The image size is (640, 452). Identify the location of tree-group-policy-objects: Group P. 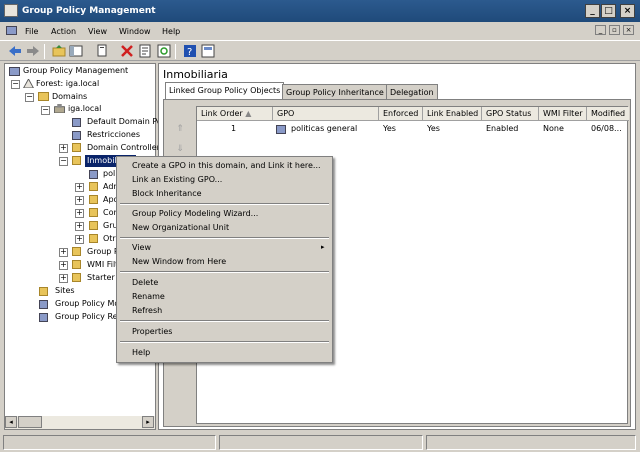
(103, 252).